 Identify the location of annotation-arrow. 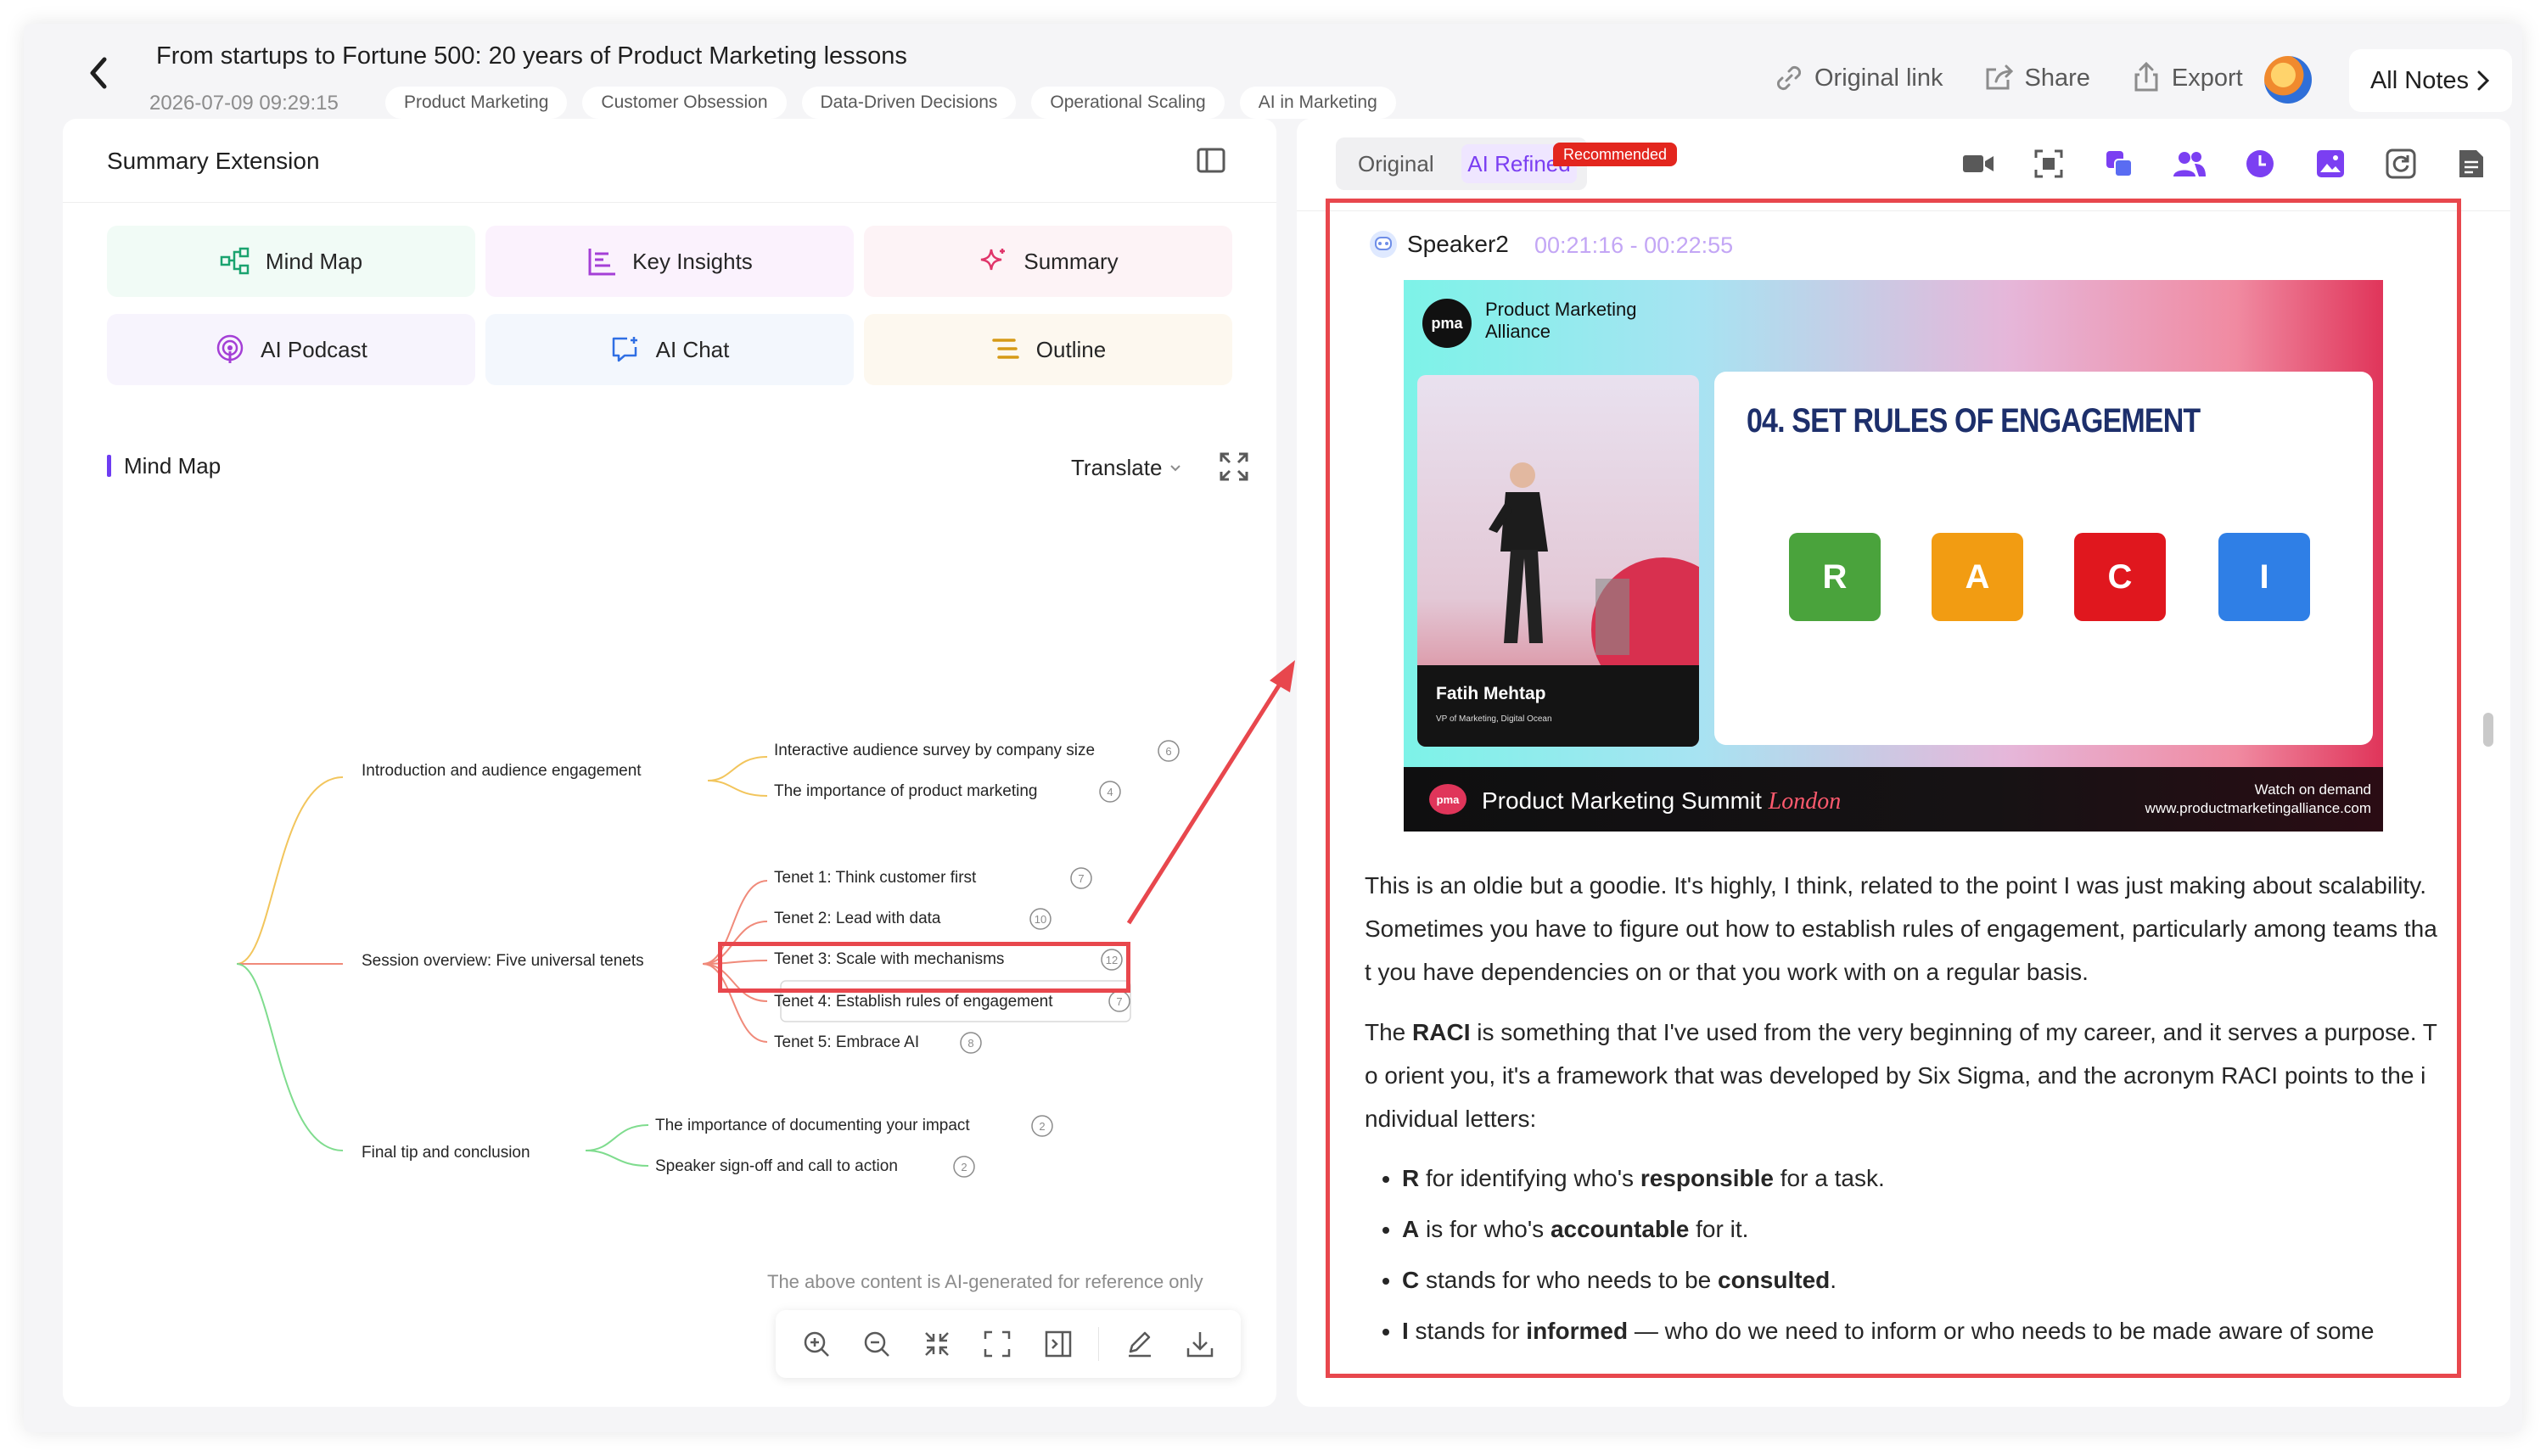
(1210, 793).